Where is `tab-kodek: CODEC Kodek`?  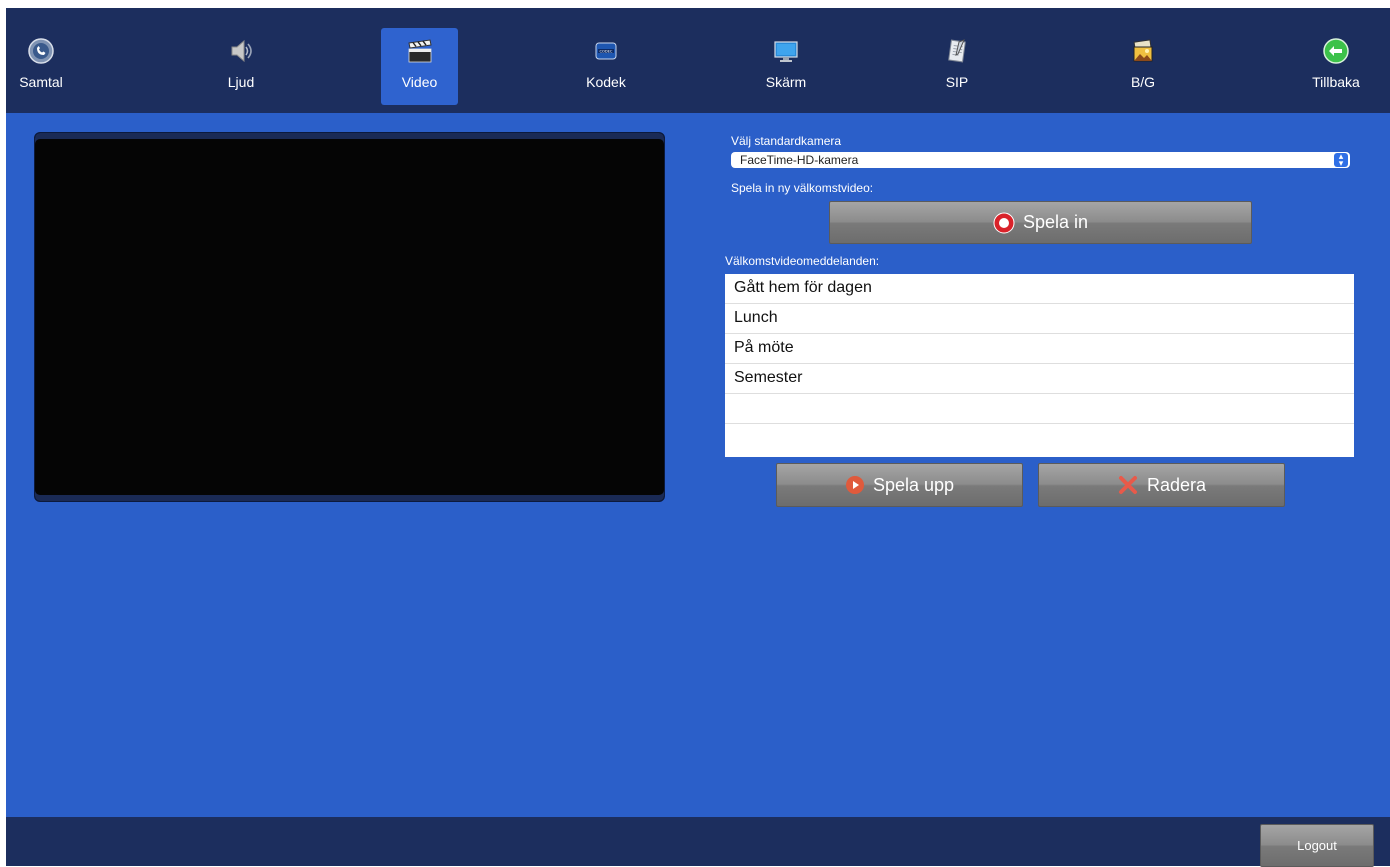 tab-kodek: CODEC Kodek is located at coordinates (606, 66).